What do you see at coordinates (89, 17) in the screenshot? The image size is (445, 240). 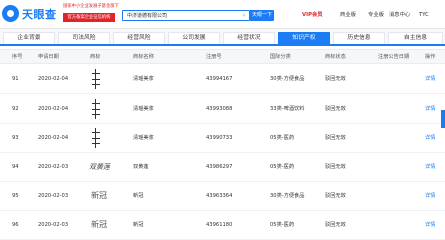 I see `promo-line2: 官方备案企业征信机构` at bounding box center [89, 17].